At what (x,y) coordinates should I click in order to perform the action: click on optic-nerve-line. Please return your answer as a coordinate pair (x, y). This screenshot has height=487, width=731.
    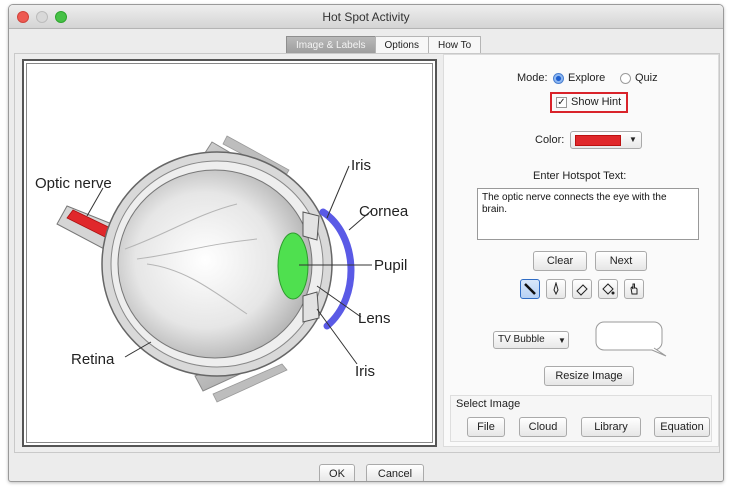
    Looking at the image, I should click on (95, 202).